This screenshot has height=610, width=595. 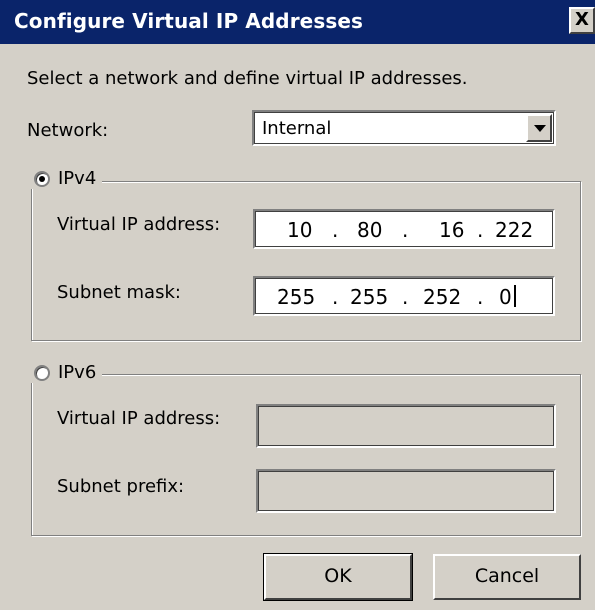 I want to click on close-icon: X, so click(x=582, y=19).